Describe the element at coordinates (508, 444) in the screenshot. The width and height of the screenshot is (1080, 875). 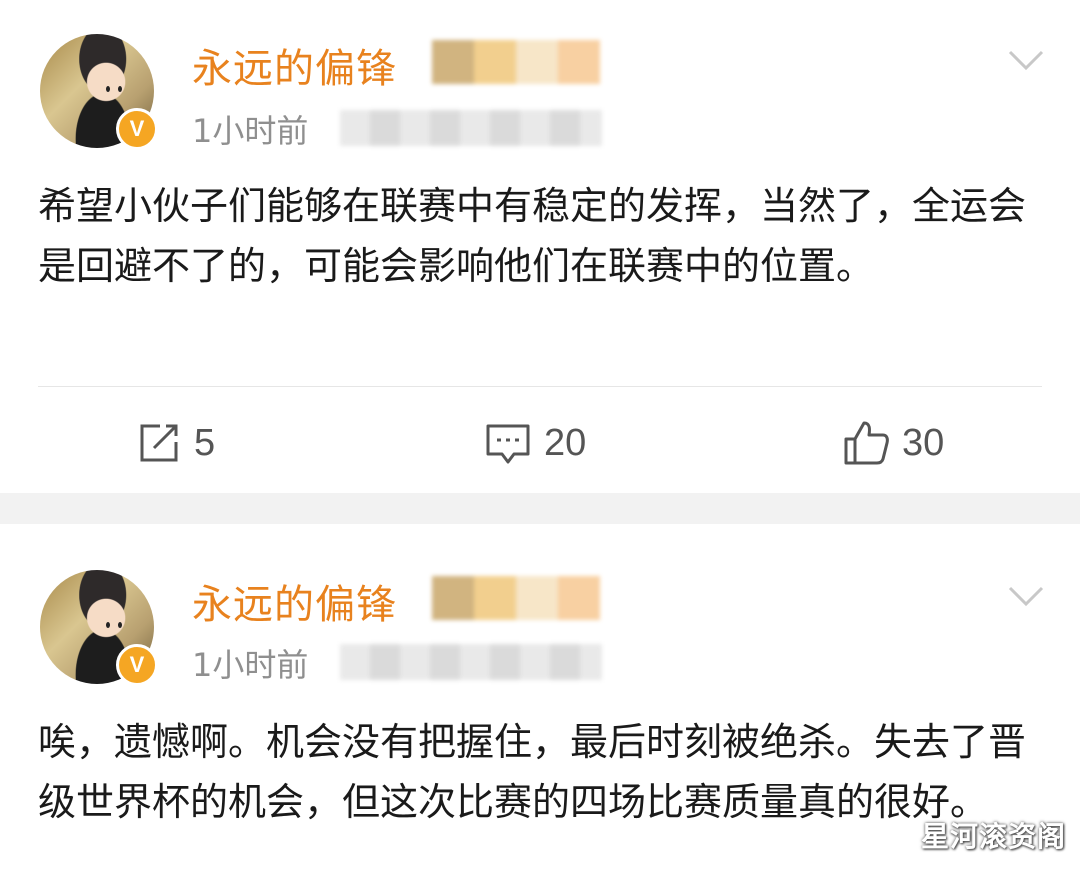
I see `comment-icon` at that location.